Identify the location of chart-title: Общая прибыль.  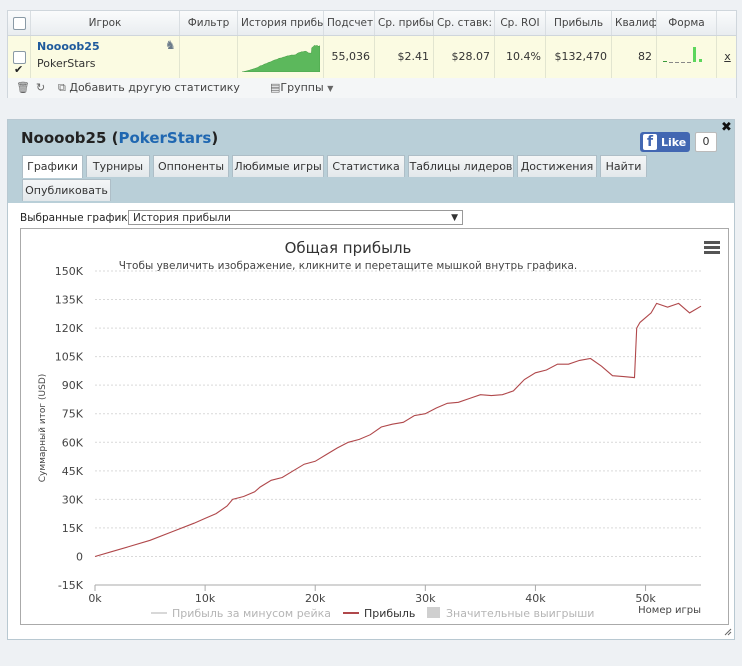
(348, 248).